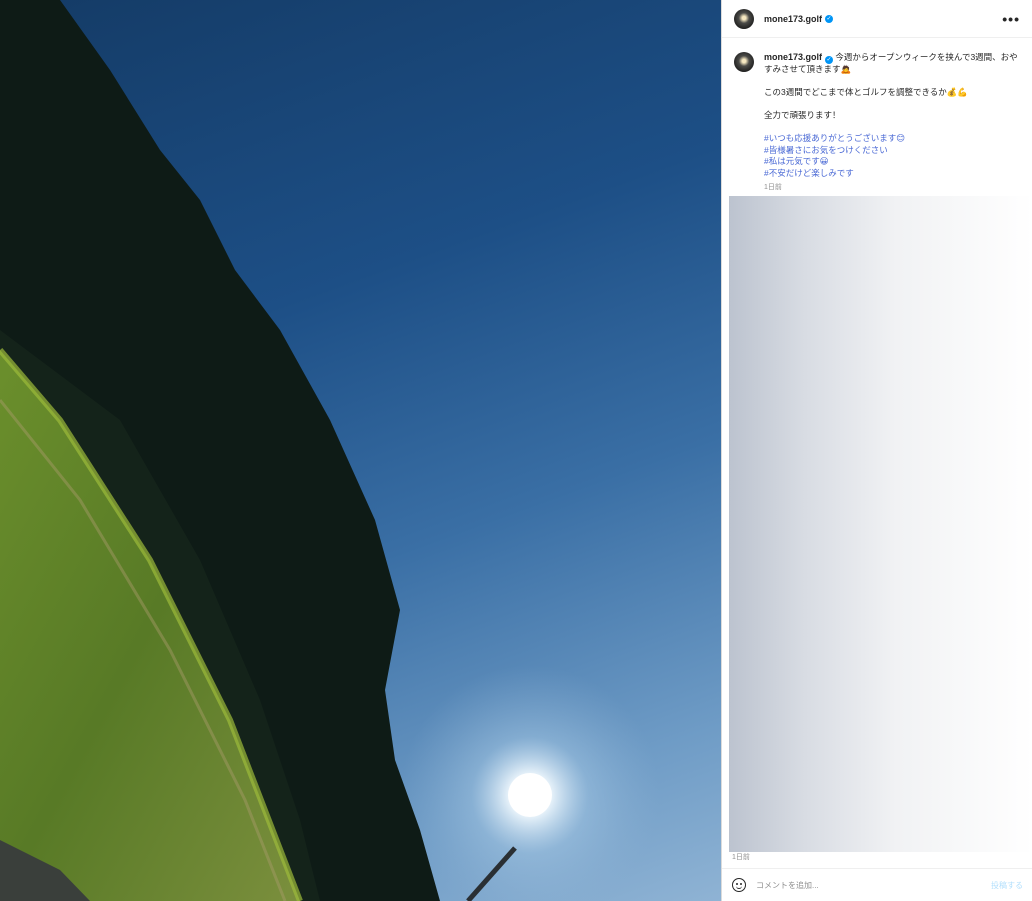 Image resolution: width=1032 pixels, height=901 pixels. I want to click on post-timestamp: 1日前, so click(741, 857).